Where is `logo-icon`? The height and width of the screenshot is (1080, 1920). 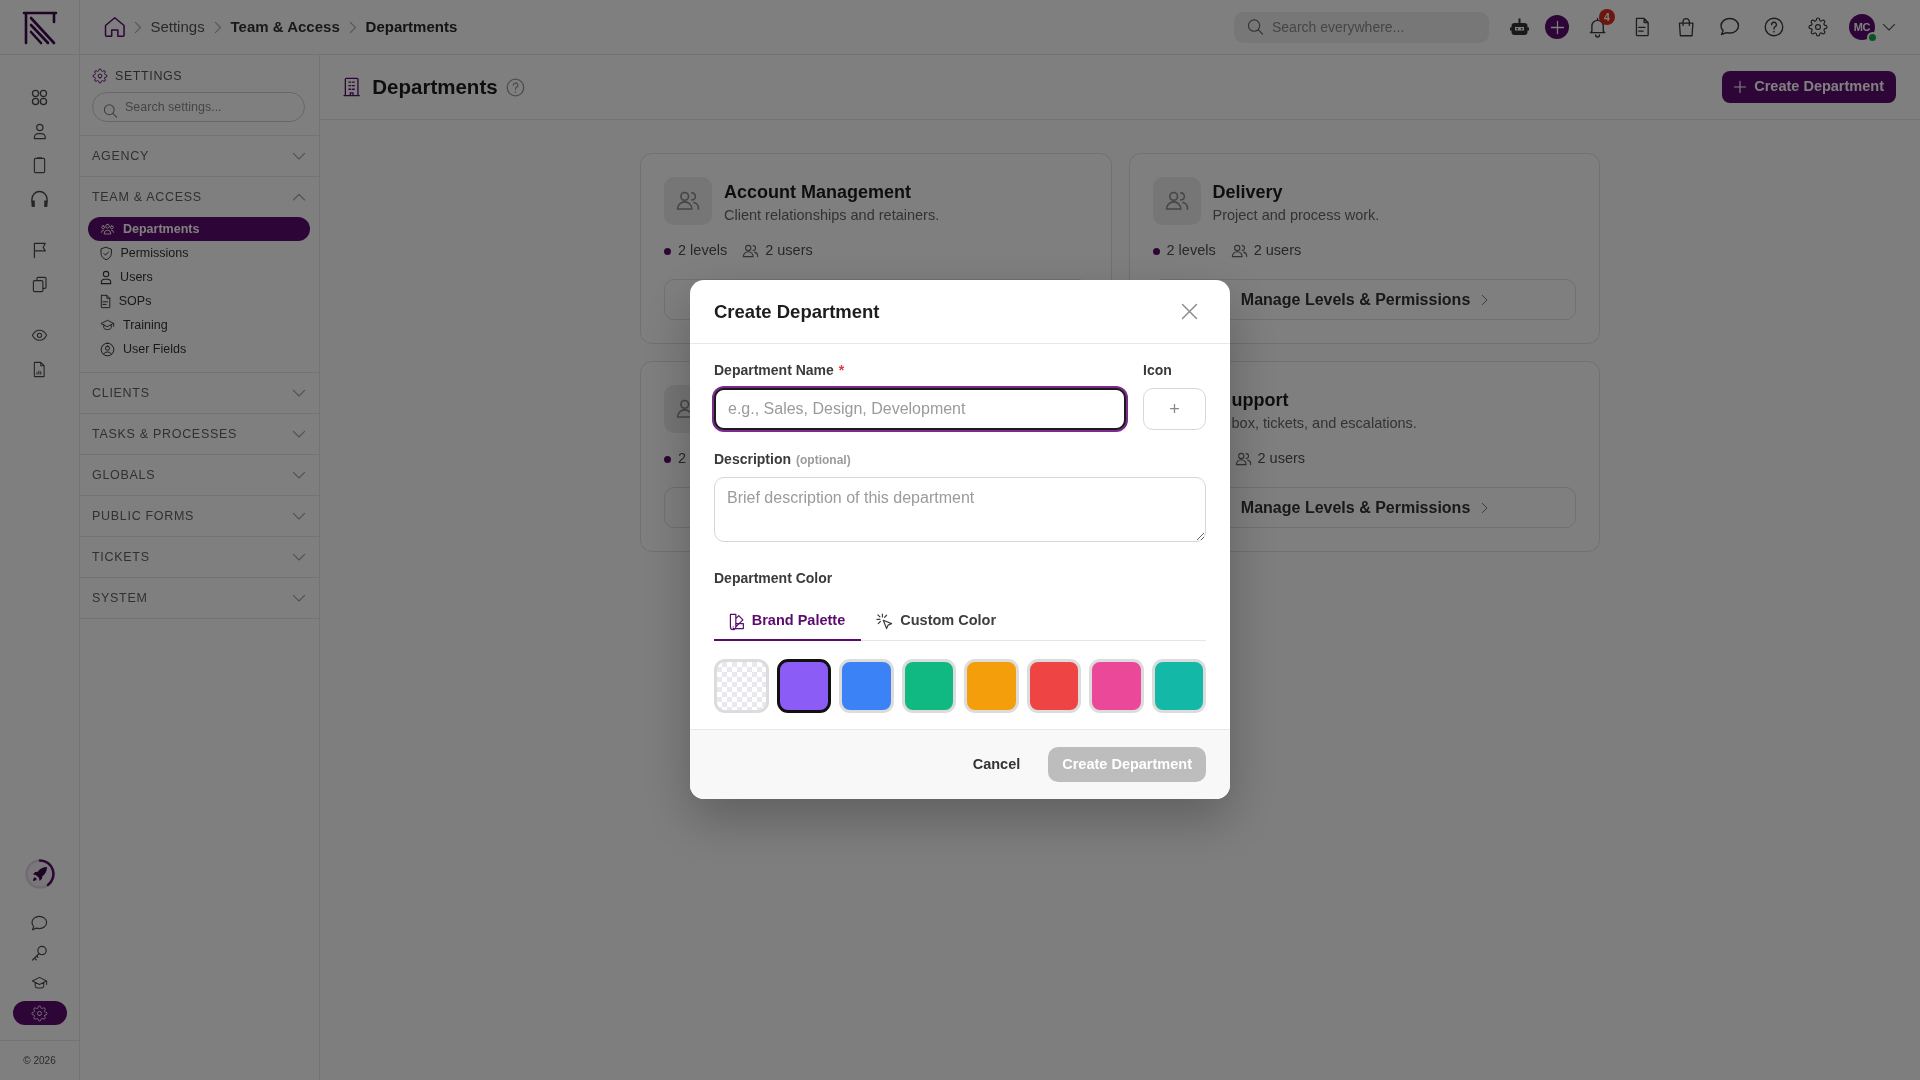 logo-icon is located at coordinates (39, 27).